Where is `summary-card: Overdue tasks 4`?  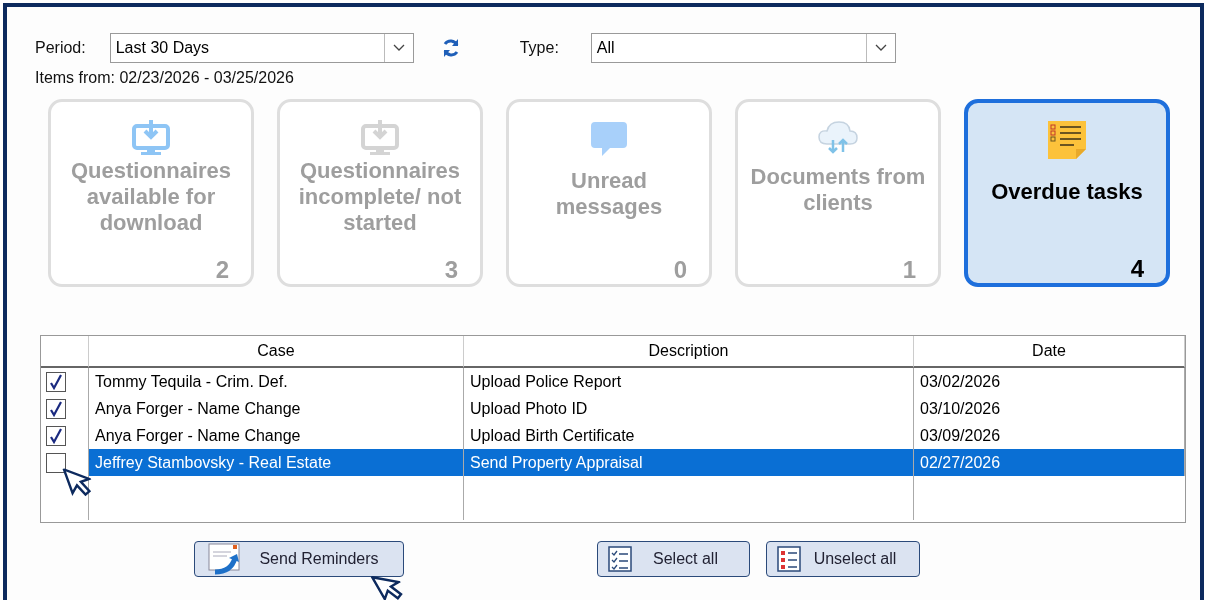
summary-card: Overdue tasks 4 is located at coordinates (1067, 193).